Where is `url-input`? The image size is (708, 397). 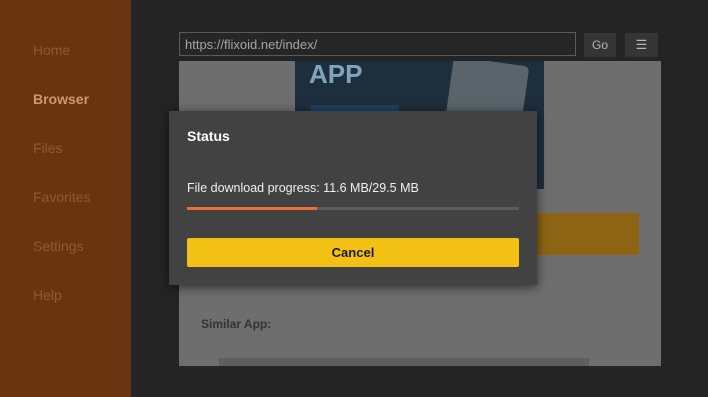
url-input is located at coordinates (377, 44).